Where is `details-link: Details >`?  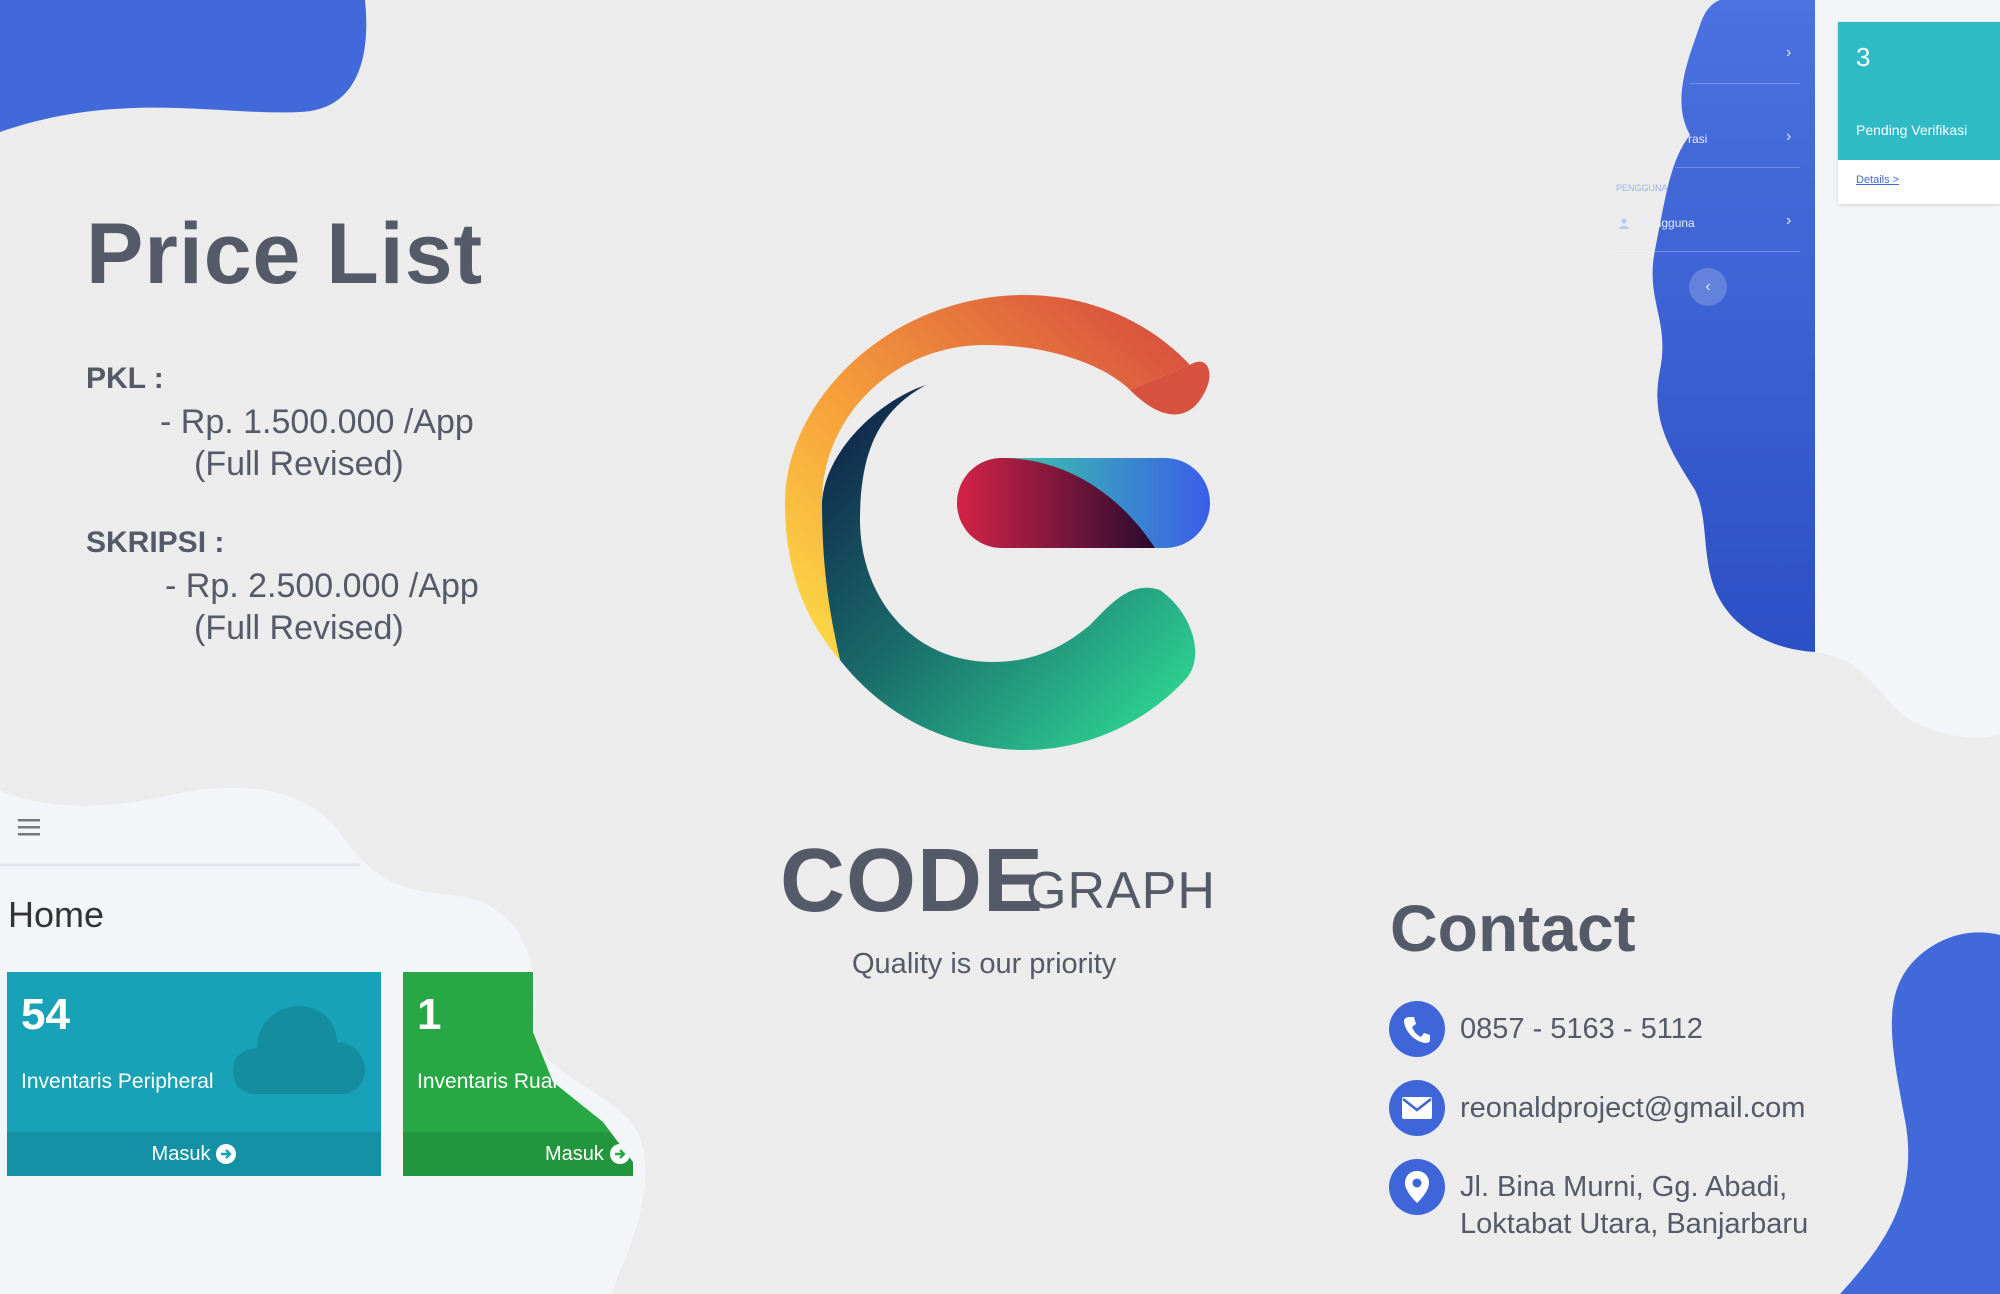 details-link: Details > is located at coordinates (1877, 180).